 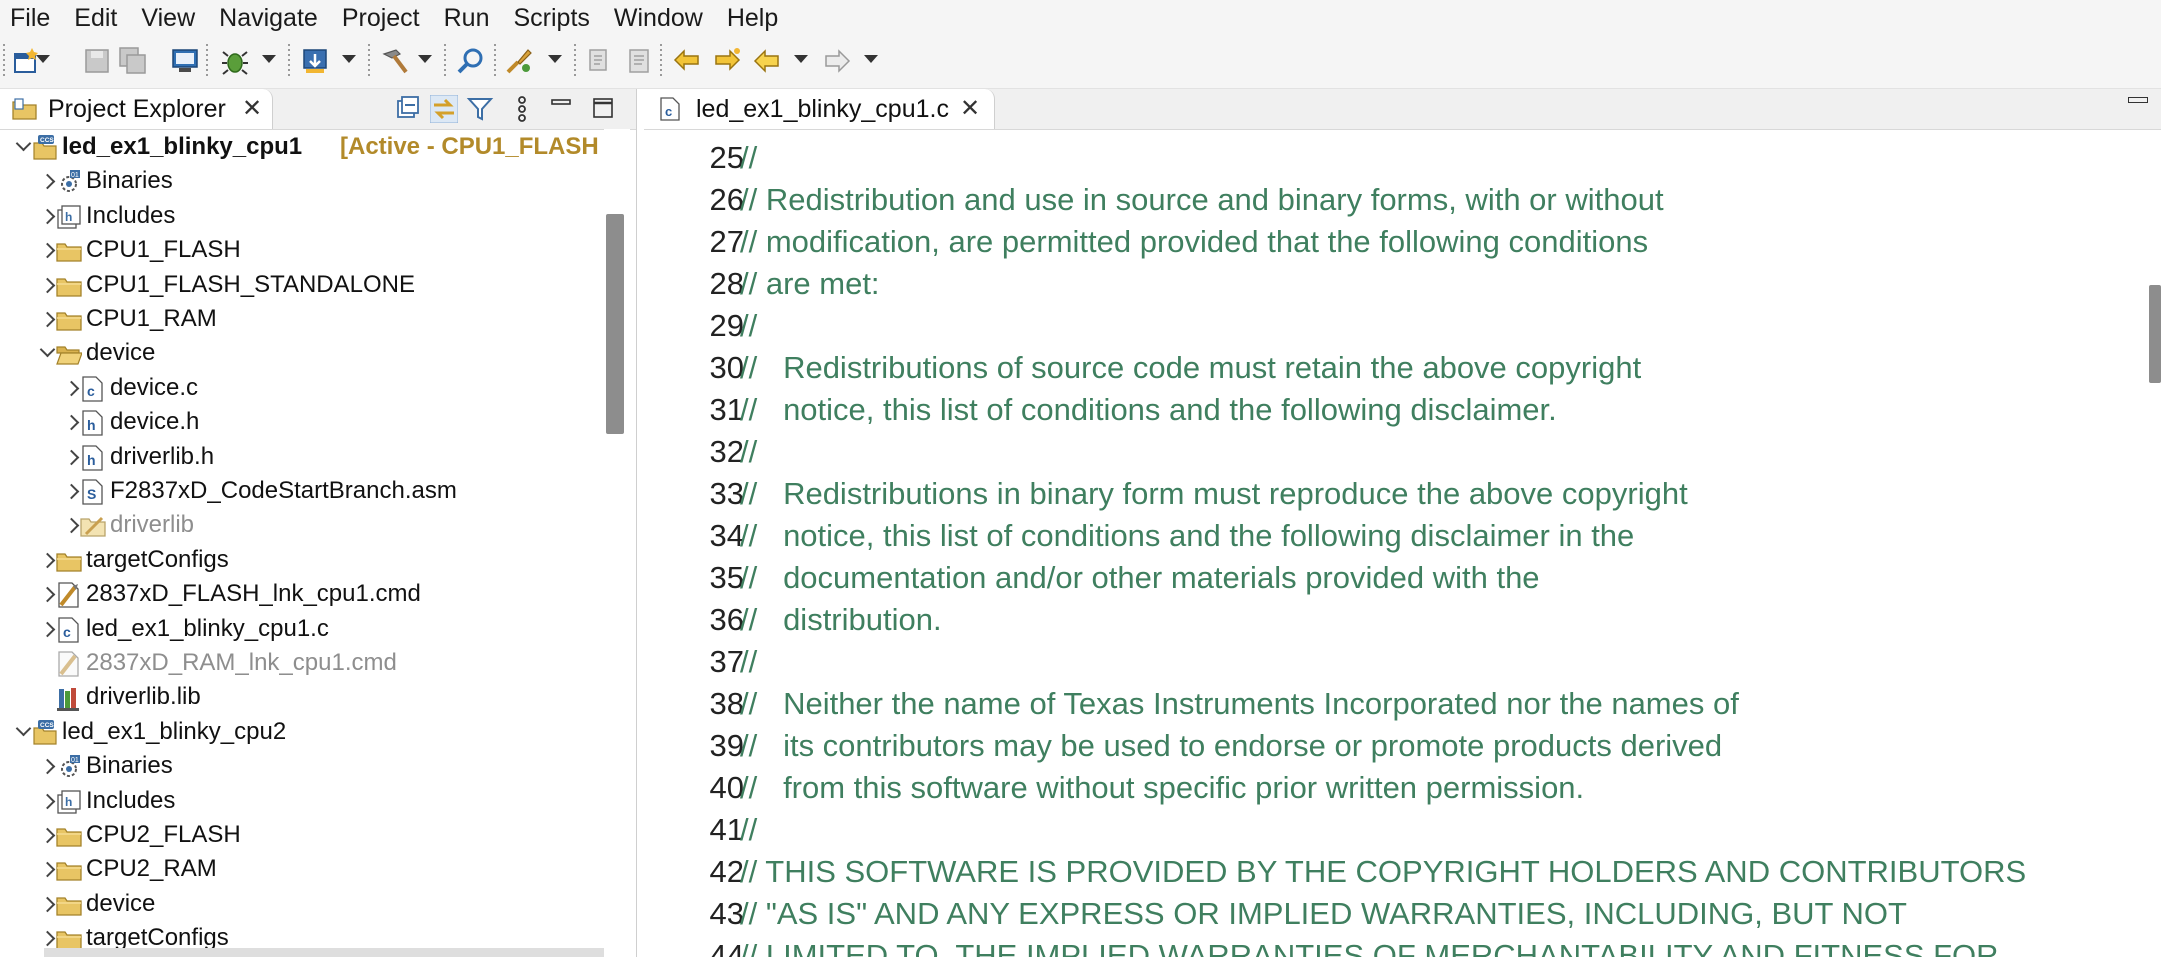 I want to click on next-annotation-icon, so click(x=639, y=61).